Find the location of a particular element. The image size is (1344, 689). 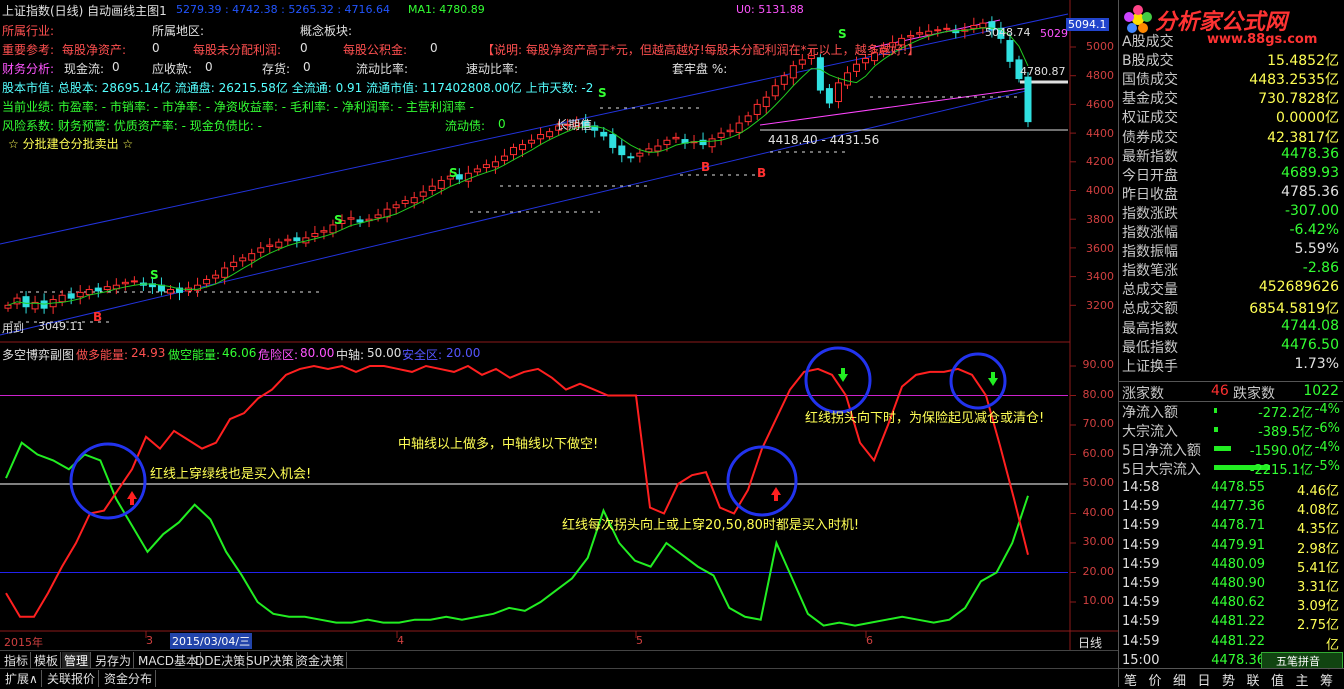

up-arrow-icon is located at coordinates (132, 498).